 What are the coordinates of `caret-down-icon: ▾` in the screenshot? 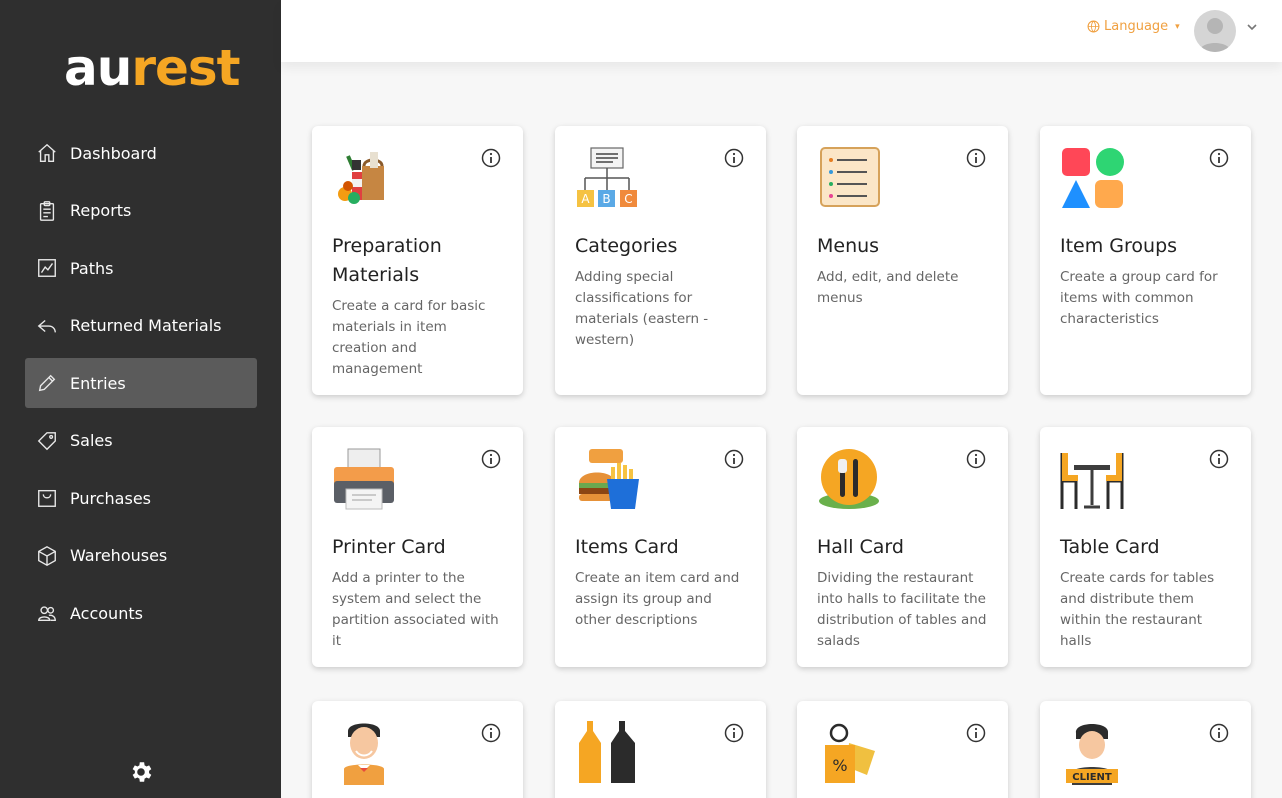 It's located at (1177, 26).